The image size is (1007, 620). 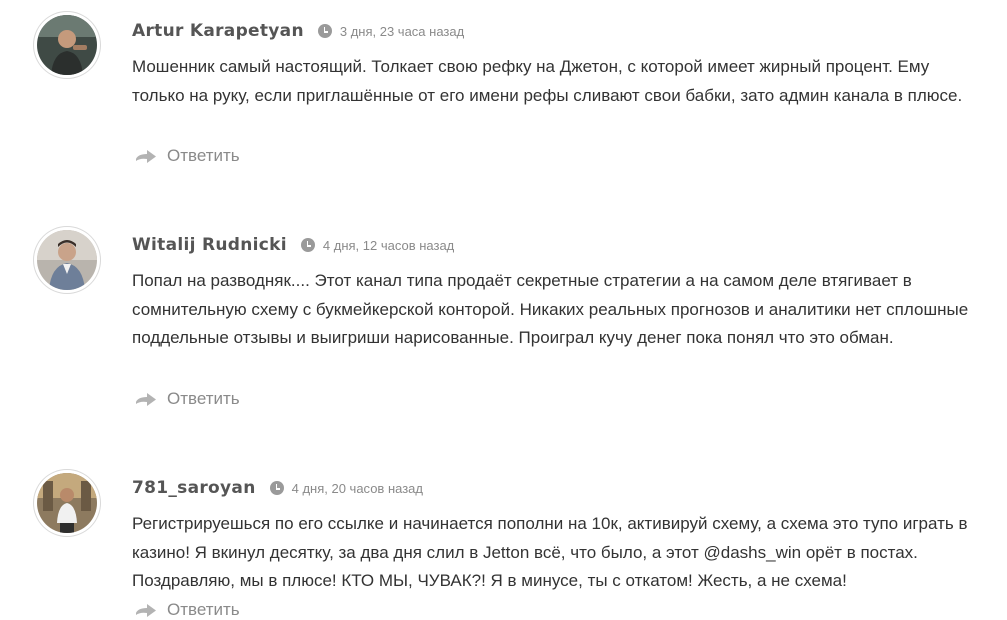 What do you see at coordinates (357, 488) in the screenshot?
I see `comment-time: 4 дня, 20 часов назад` at bounding box center [357, 488].